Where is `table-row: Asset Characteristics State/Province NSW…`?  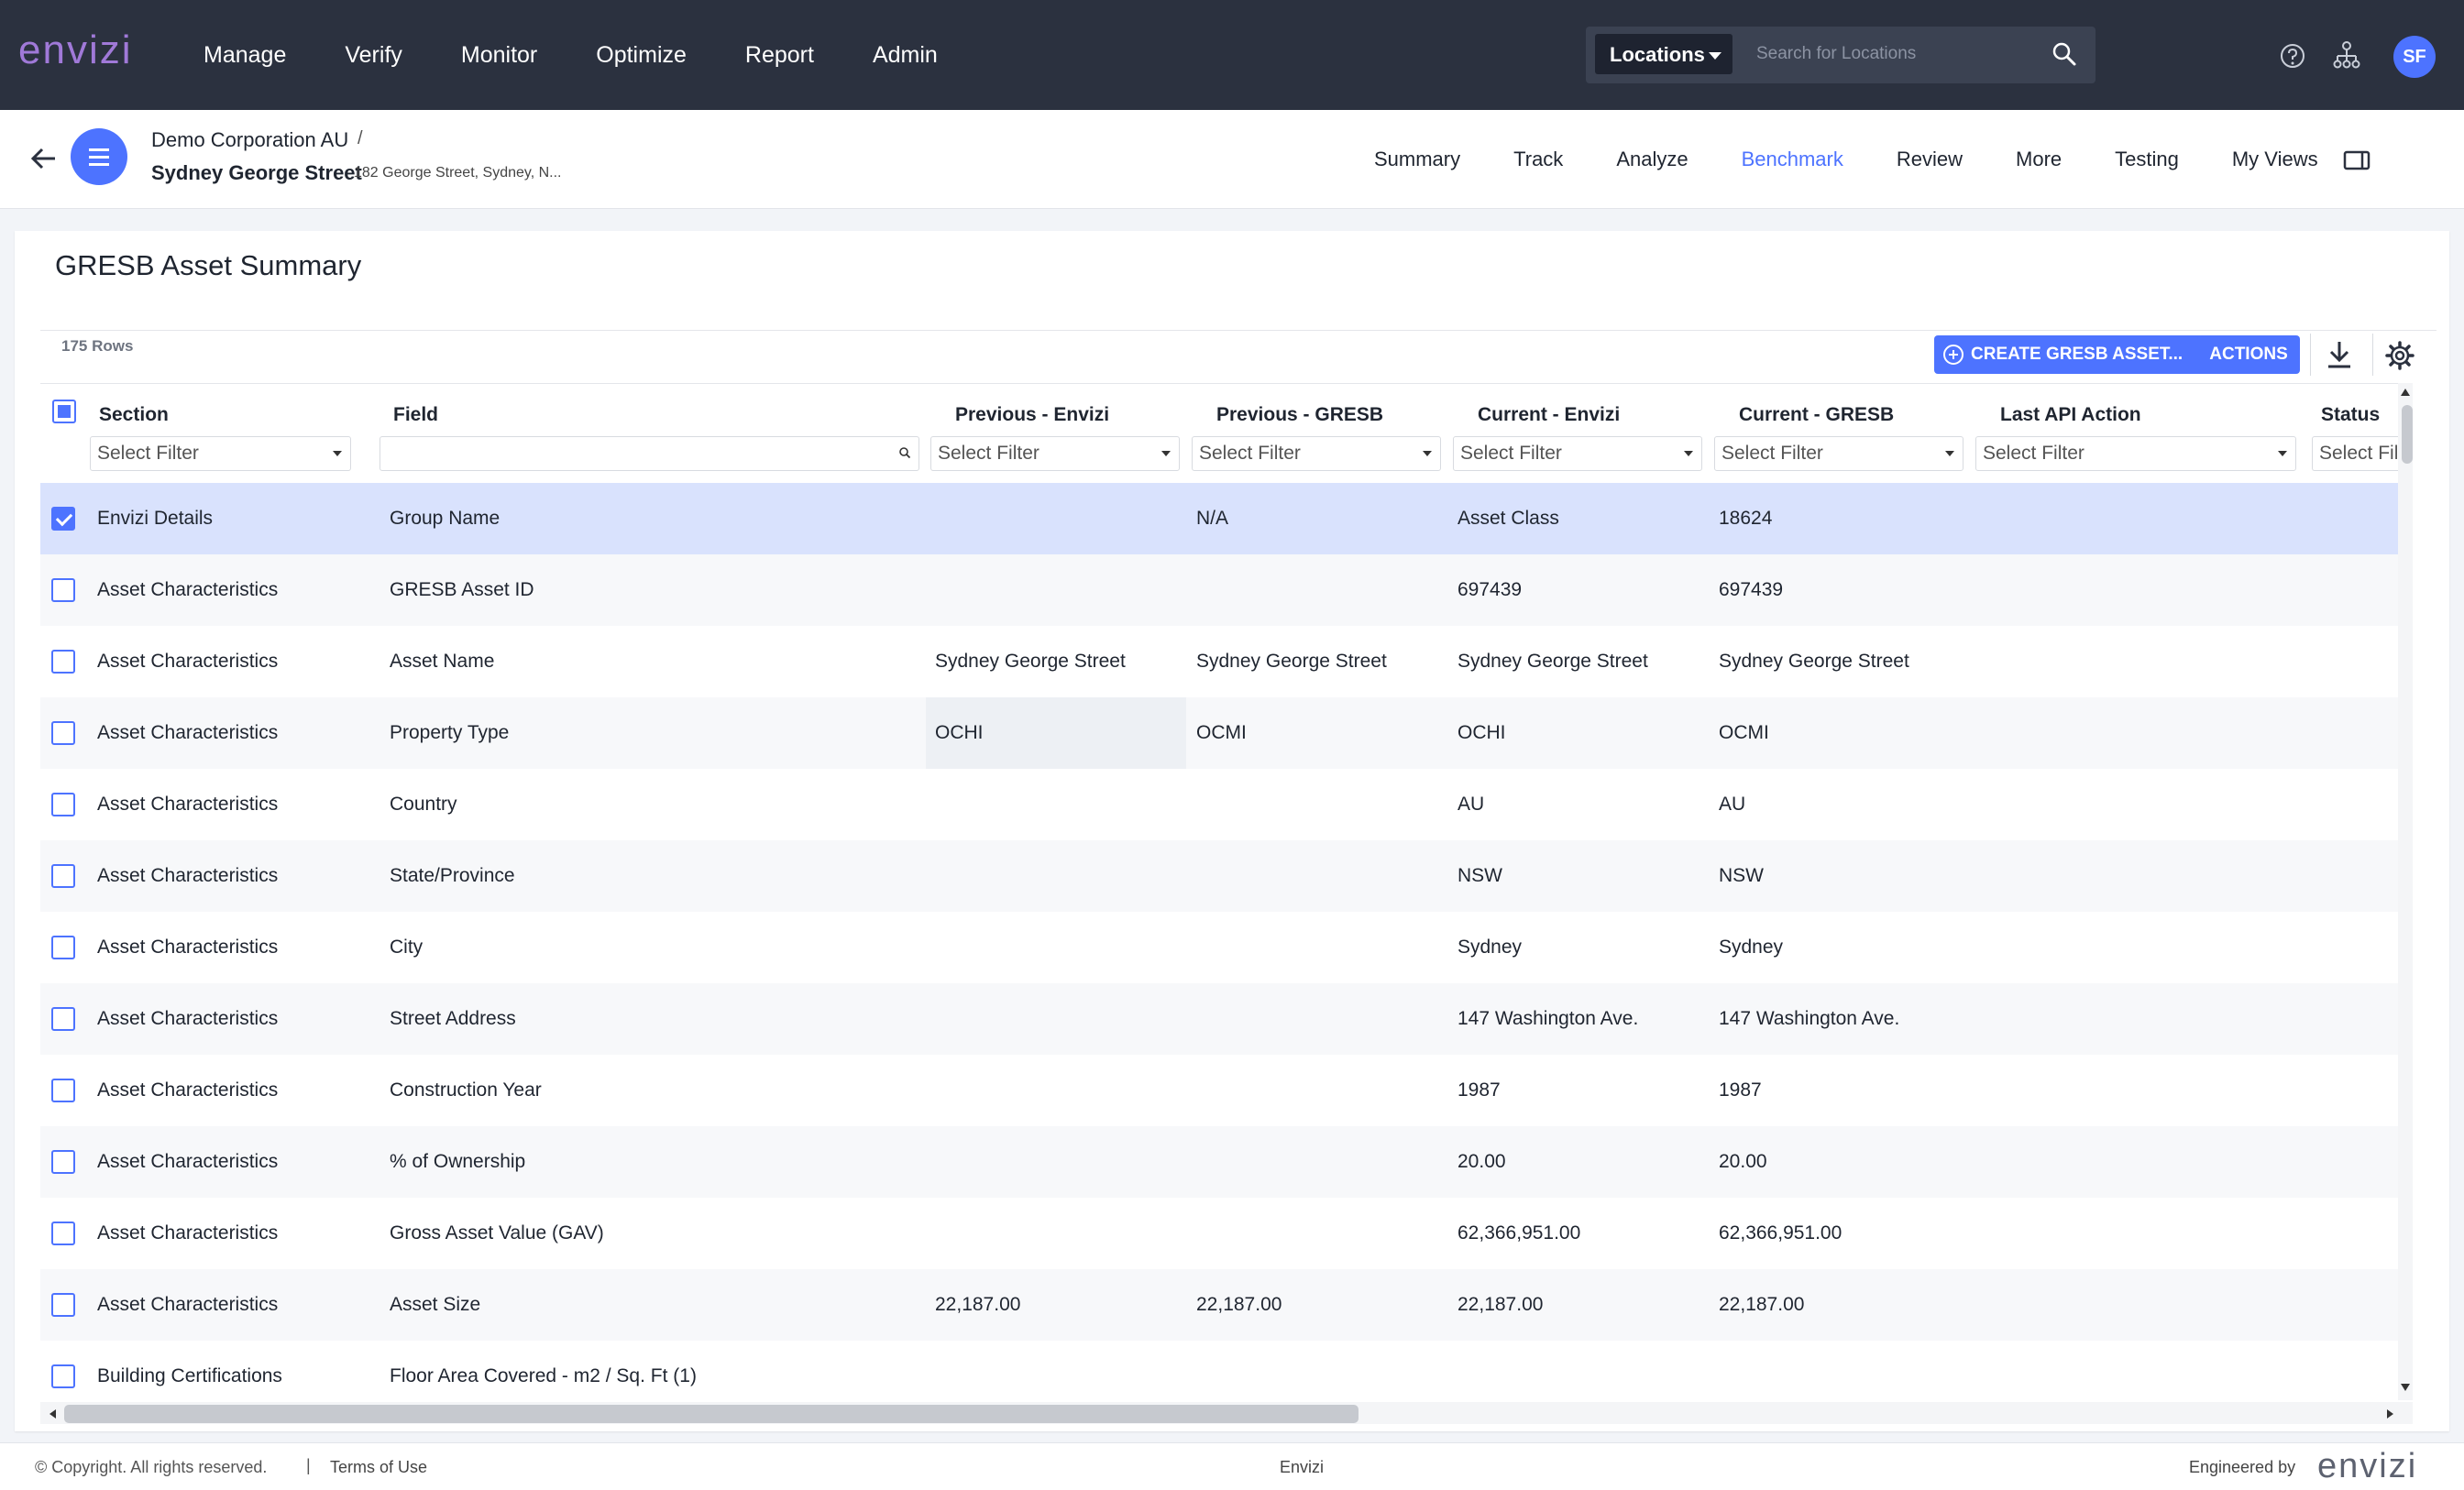
table-row: Asset Characteristics State/Province NSW… is located at coordinates (1226, 876).